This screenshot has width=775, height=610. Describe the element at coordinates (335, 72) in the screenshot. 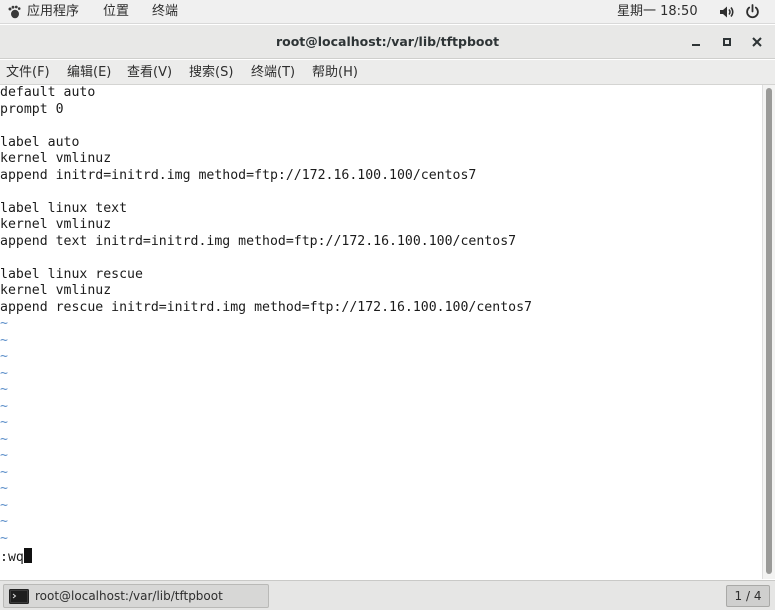

I see `menu-help: 帮助(H)` at that location.